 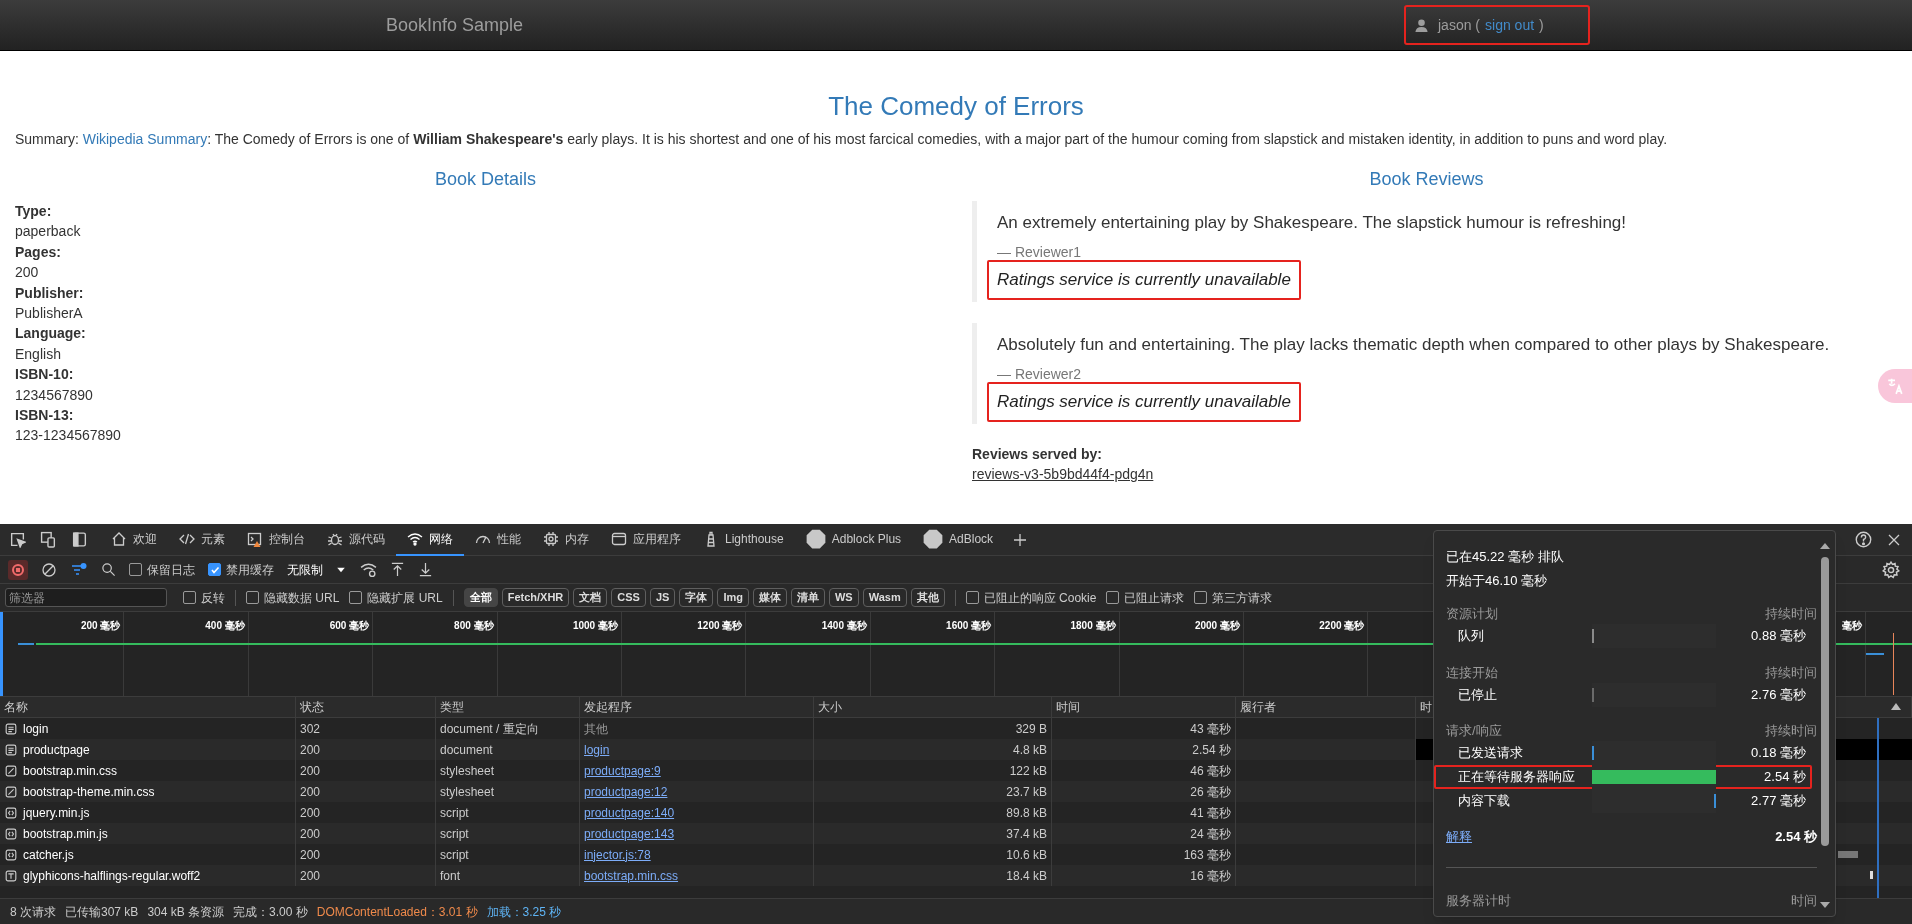 What do you see at coordinates (48, 855) in the screenshot?
I see `table-cell-text: catcher.js` at bounding box center [48, 855].